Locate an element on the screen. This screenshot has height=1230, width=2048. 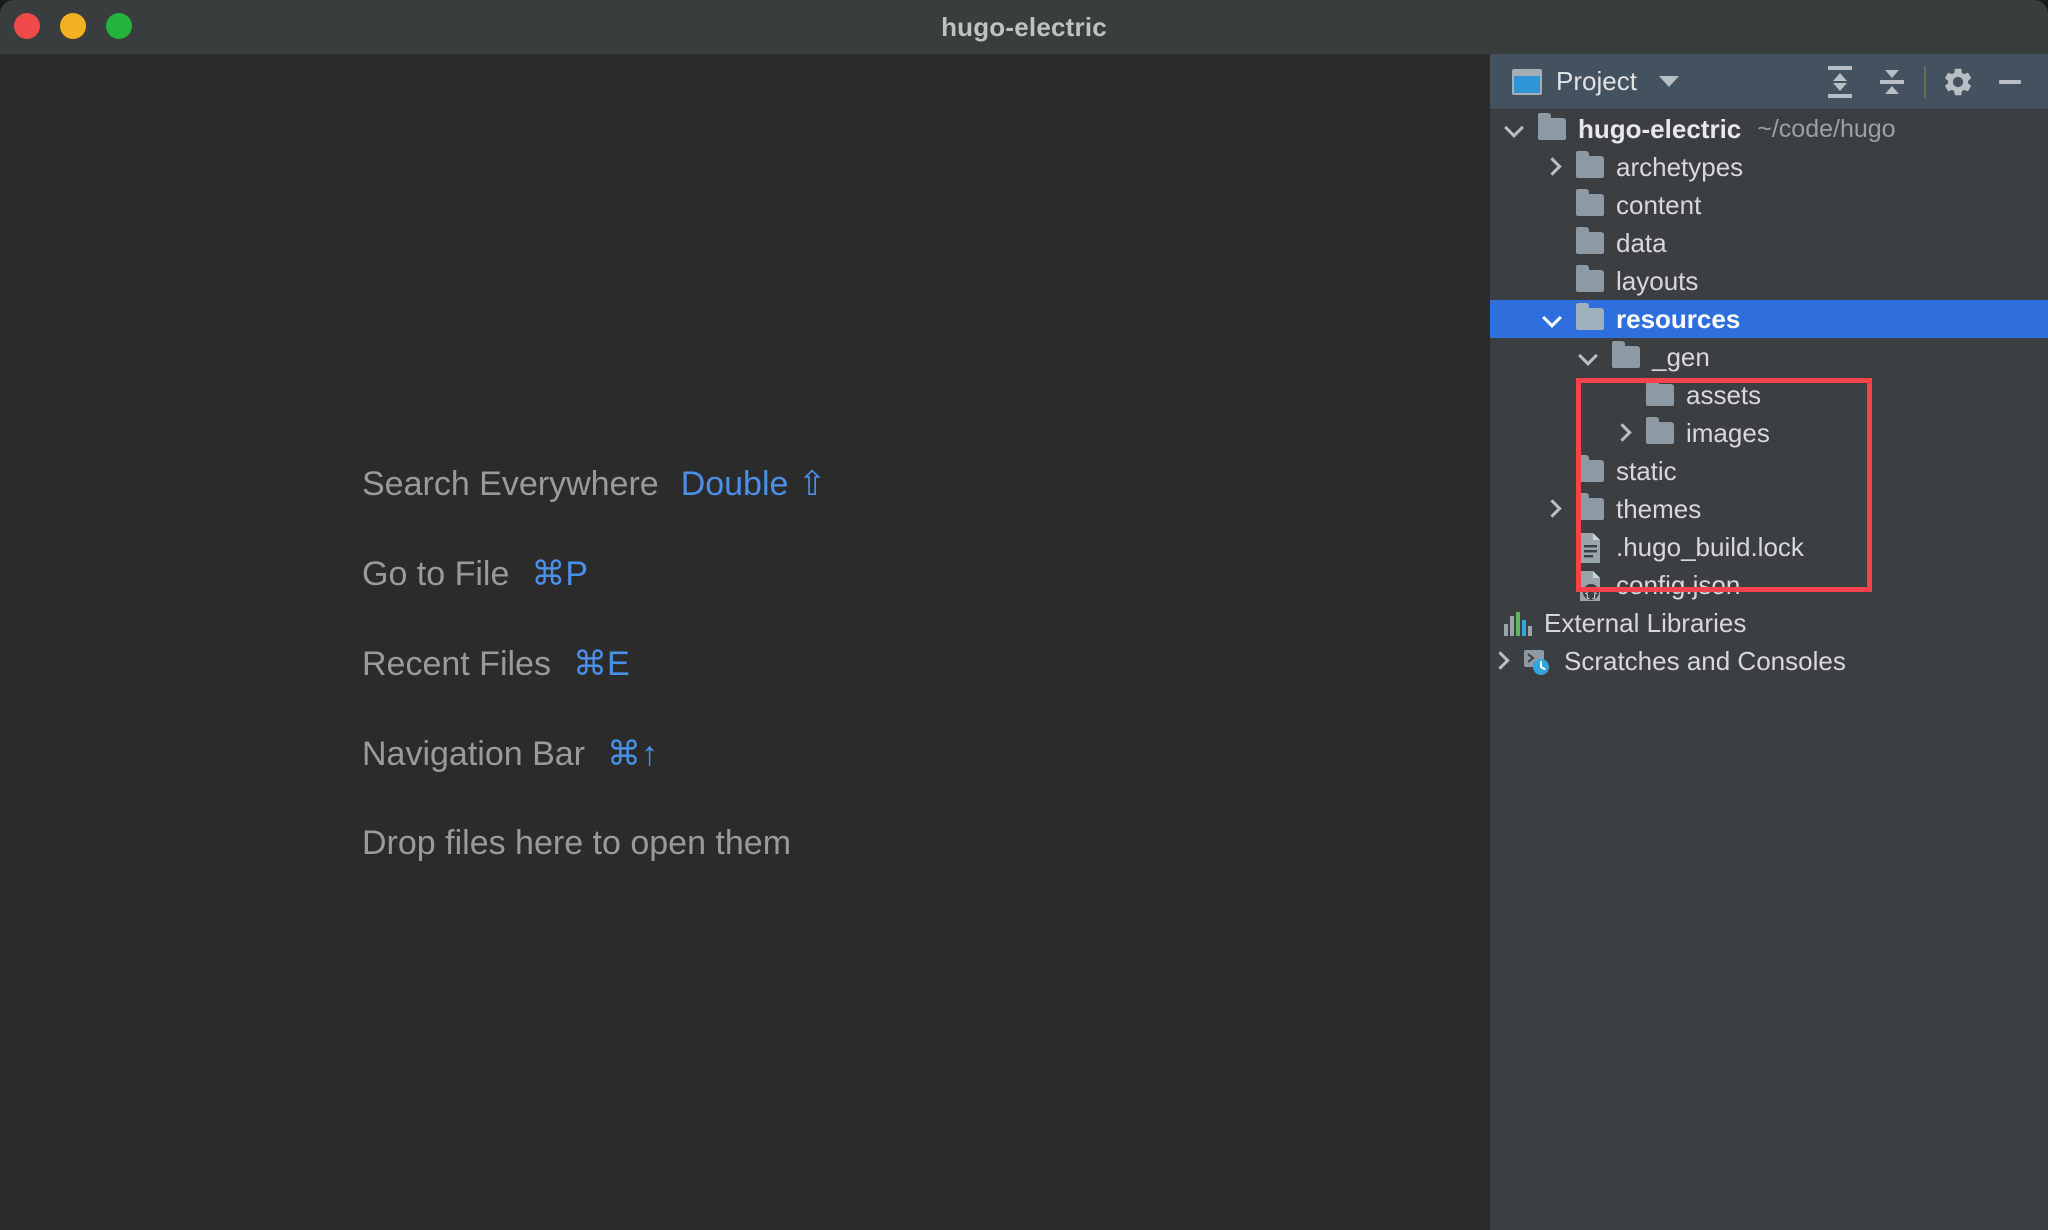
json-file-icon: {} is located at coordinates (1590, 585).